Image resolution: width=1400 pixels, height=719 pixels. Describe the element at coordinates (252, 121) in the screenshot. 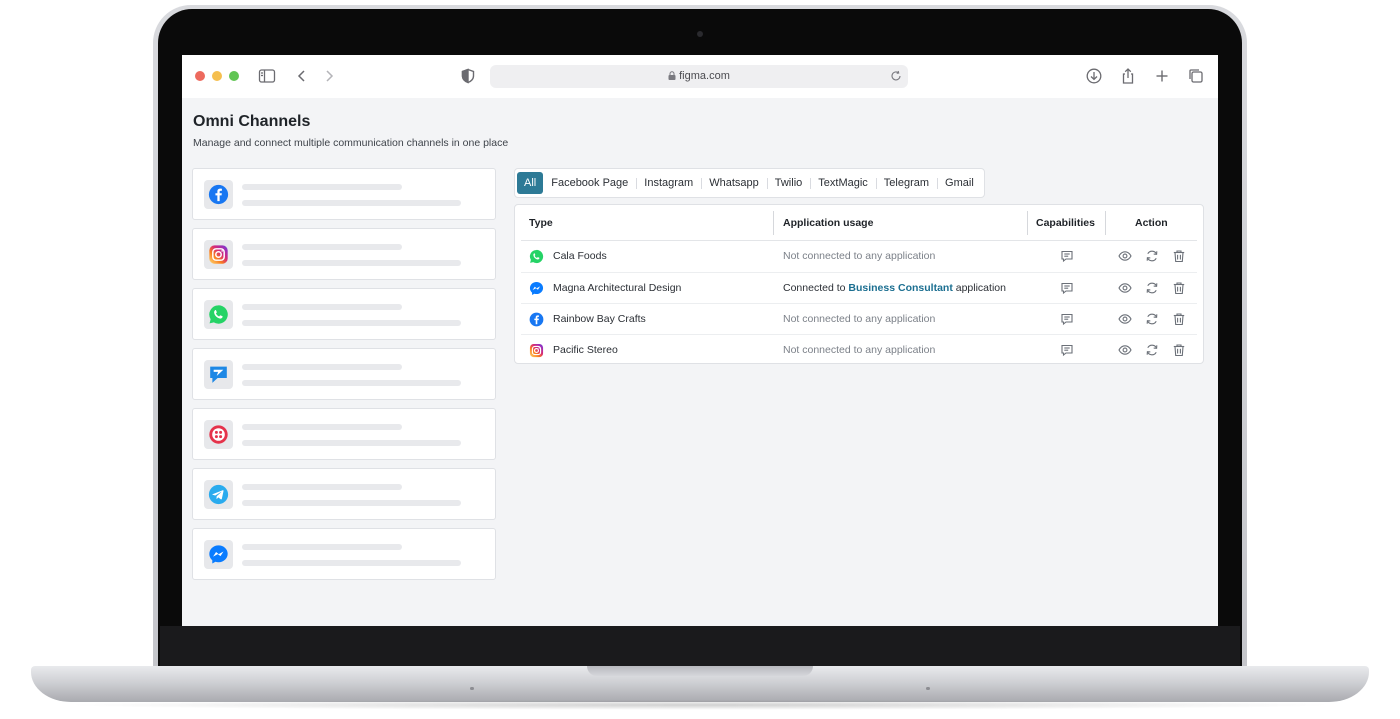

I see `page-title: Omni Channels` at that location.